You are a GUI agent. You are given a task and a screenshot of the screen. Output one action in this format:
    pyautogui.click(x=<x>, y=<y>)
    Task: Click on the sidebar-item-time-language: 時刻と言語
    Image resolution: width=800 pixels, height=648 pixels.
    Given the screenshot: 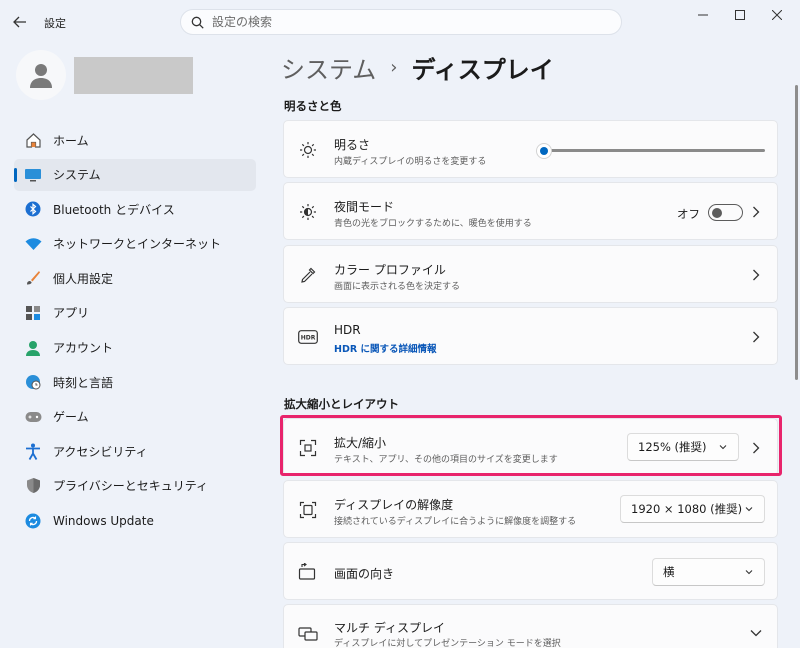 What is the action you would take?
    pyautogui.click(x=135, y=382)
    